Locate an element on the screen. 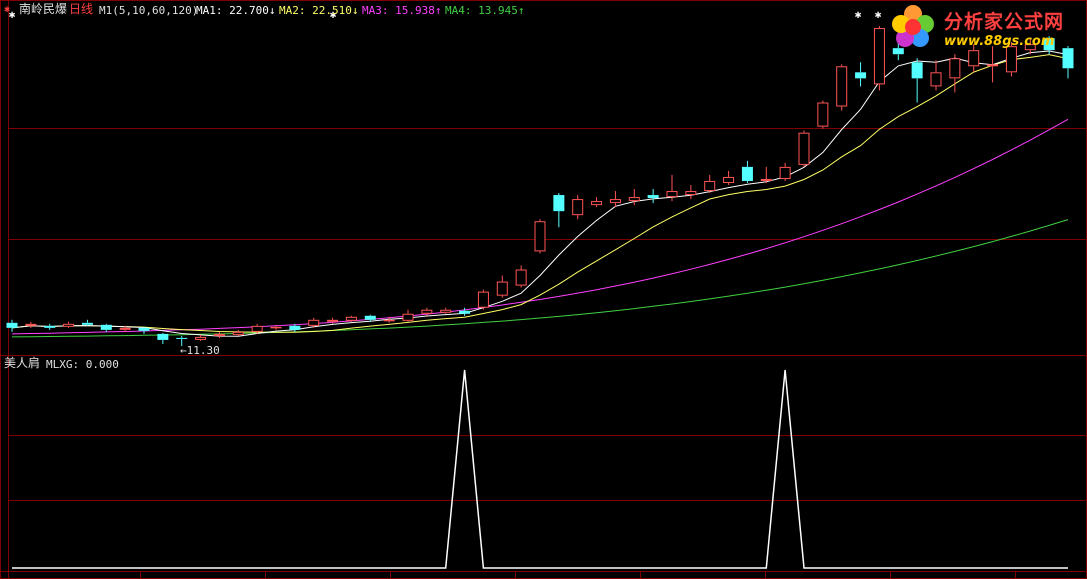  site-logo: 分析家公式网 www.88gs.com is located at coordinates (986, 28).